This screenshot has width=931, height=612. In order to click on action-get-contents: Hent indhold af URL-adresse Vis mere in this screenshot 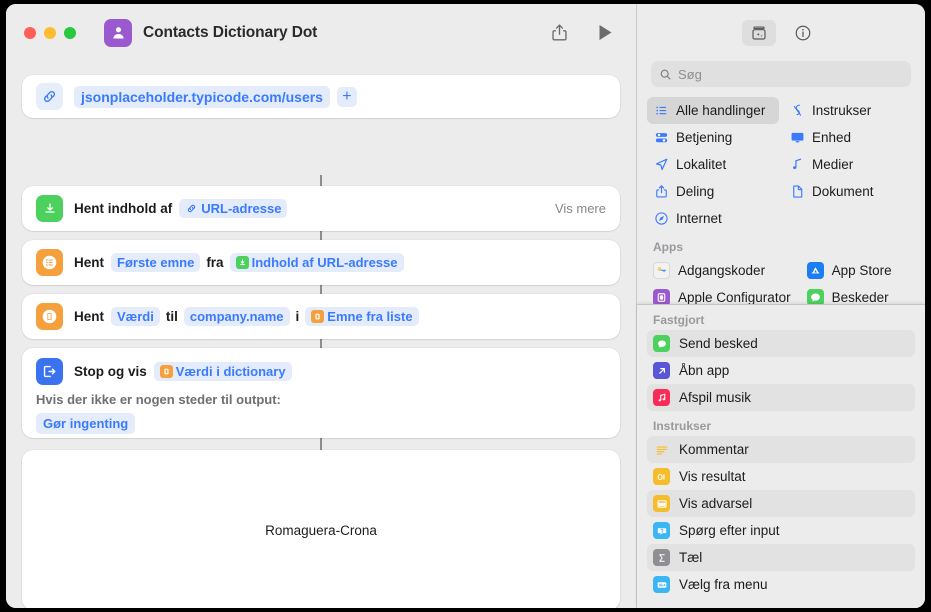, I will do `click(321, 208)`.